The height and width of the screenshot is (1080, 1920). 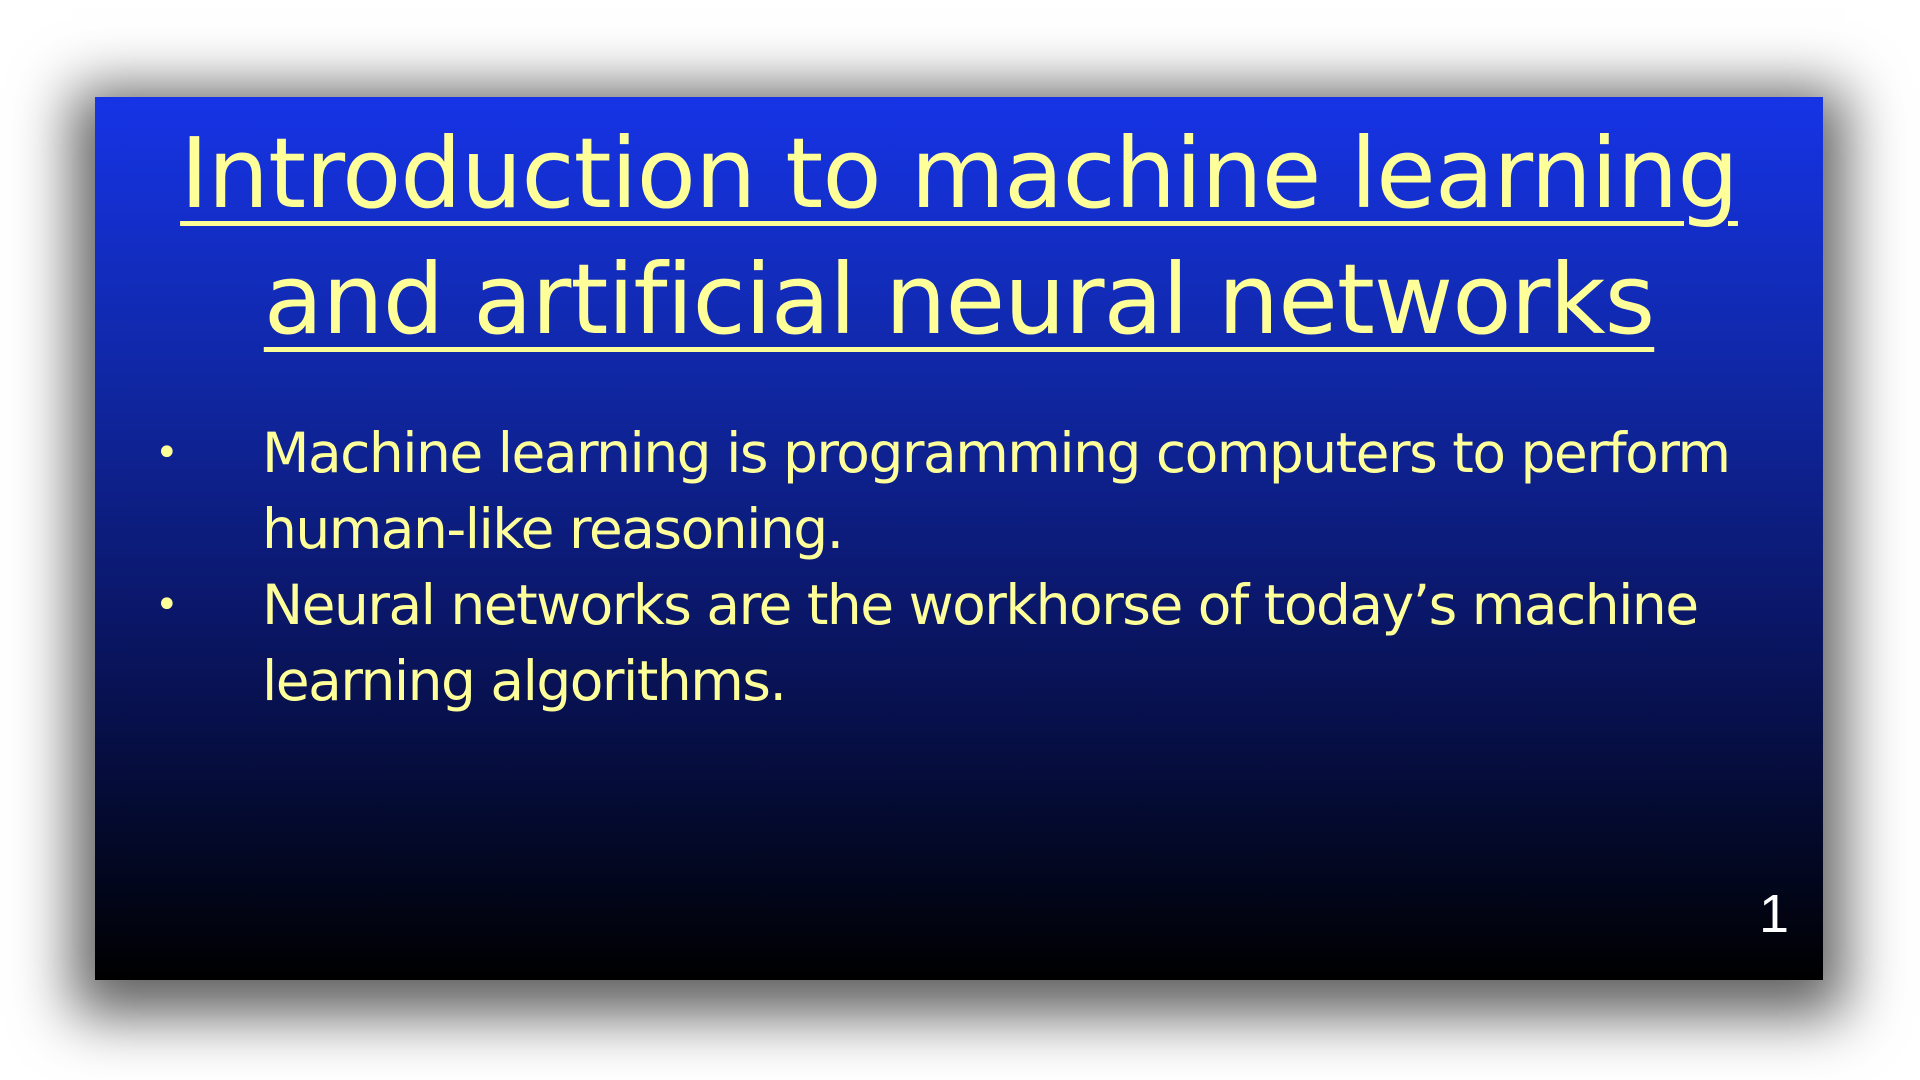 I want to click on title-line-1: Introduction to machine learning, so click(x=959, y=173).